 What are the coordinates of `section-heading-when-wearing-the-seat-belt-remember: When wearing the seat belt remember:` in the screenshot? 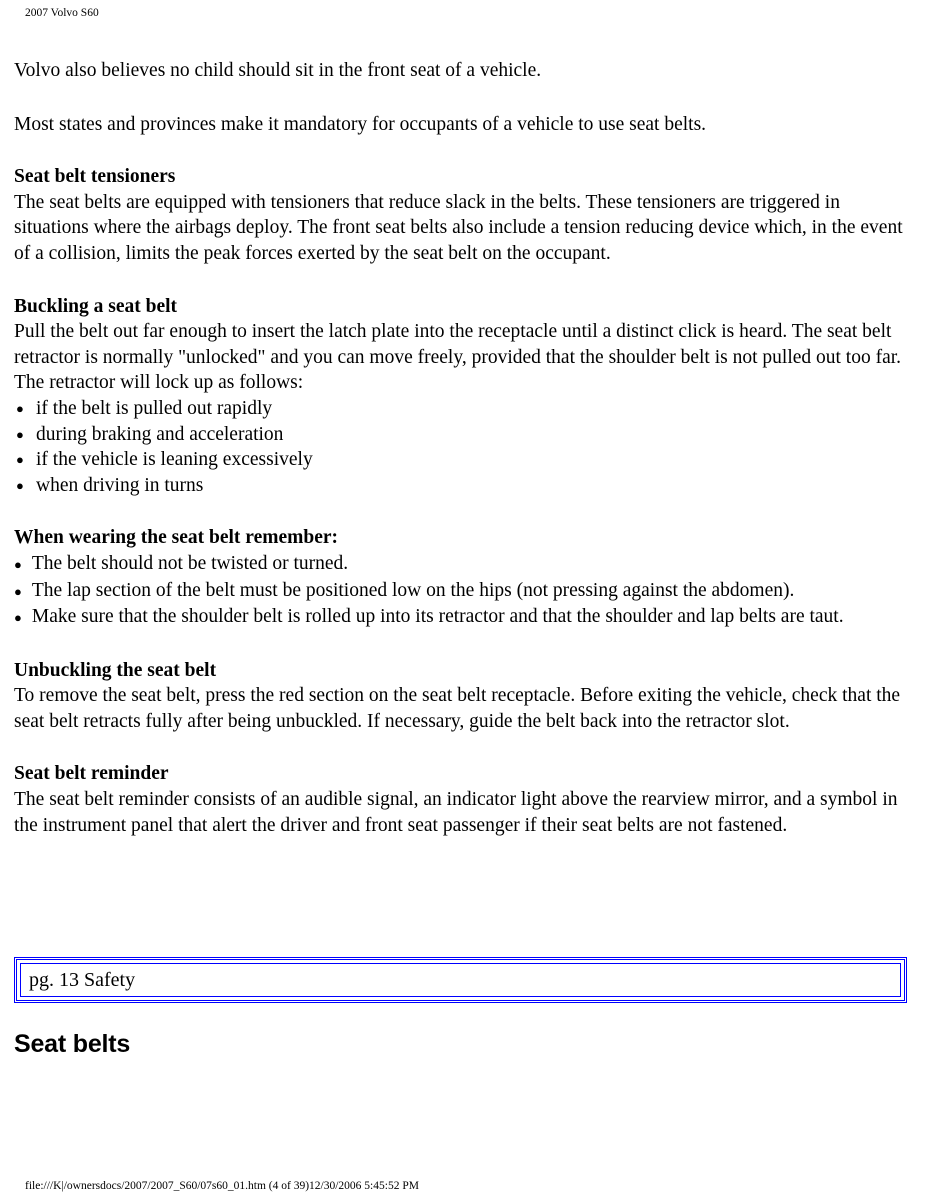 It's located at (176, 538).